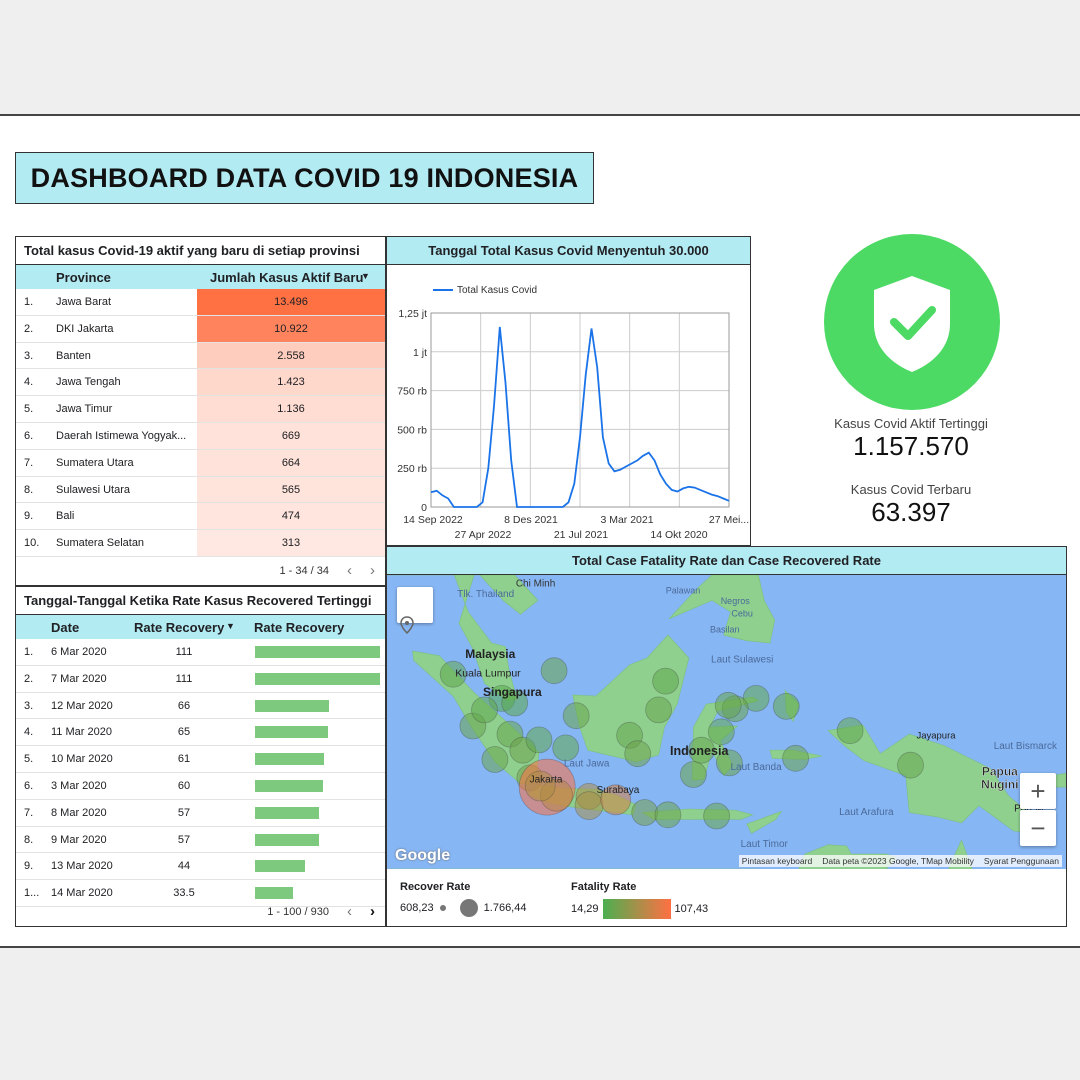  I want to click on row-number: 3., so click(29, 705).